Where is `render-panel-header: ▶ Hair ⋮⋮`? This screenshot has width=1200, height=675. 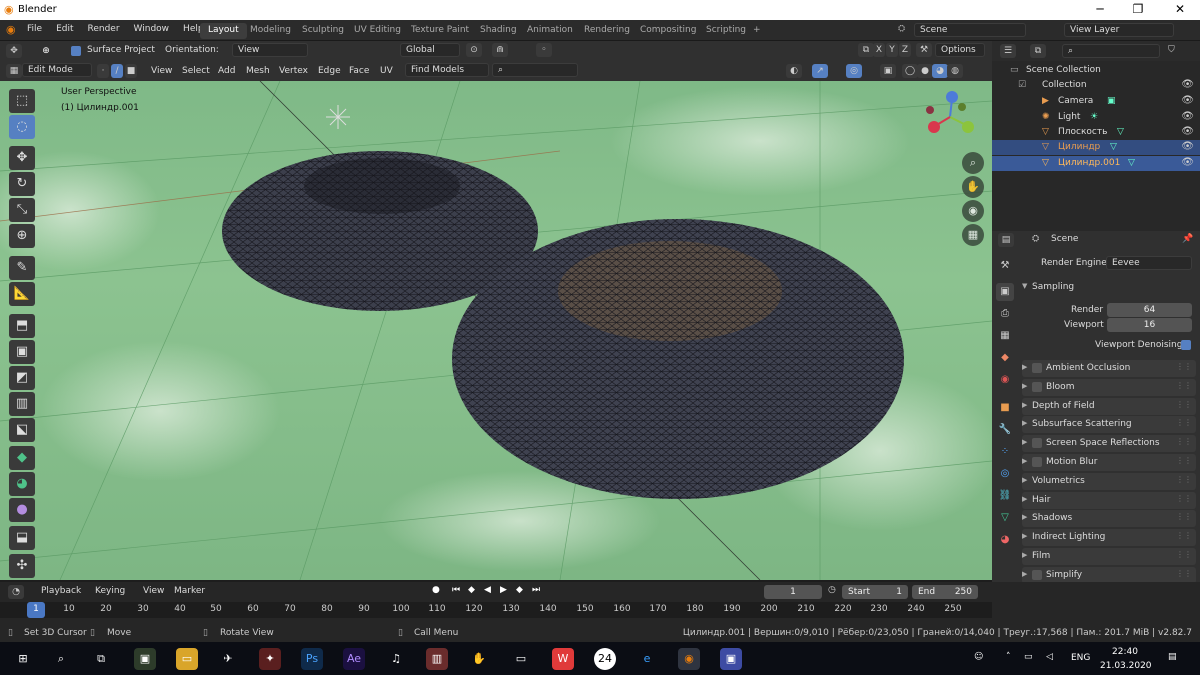 render-panel-header: ▶ Hair ⋮⋮ is located at coordinates (1109, 500).